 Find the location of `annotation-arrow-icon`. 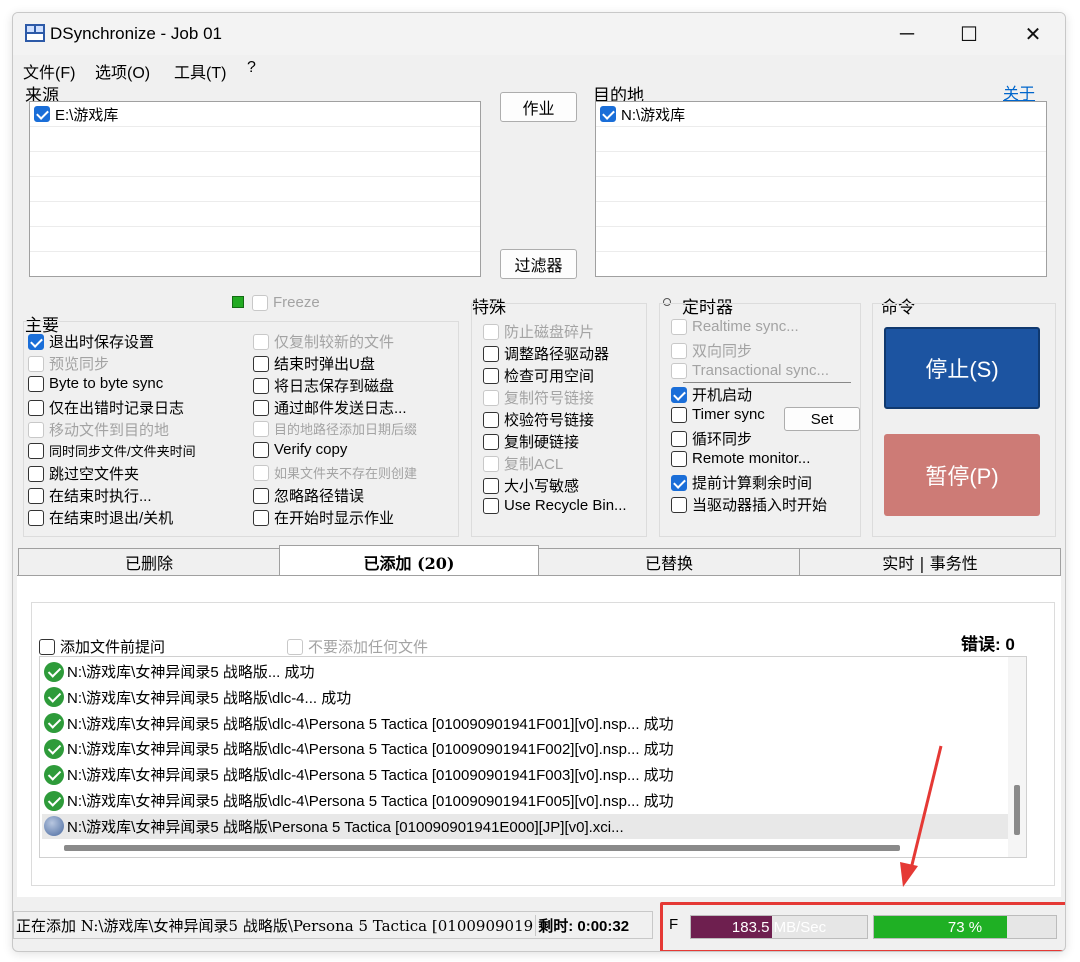

annotation-arrow-icon is located at coordinates (921, 816).